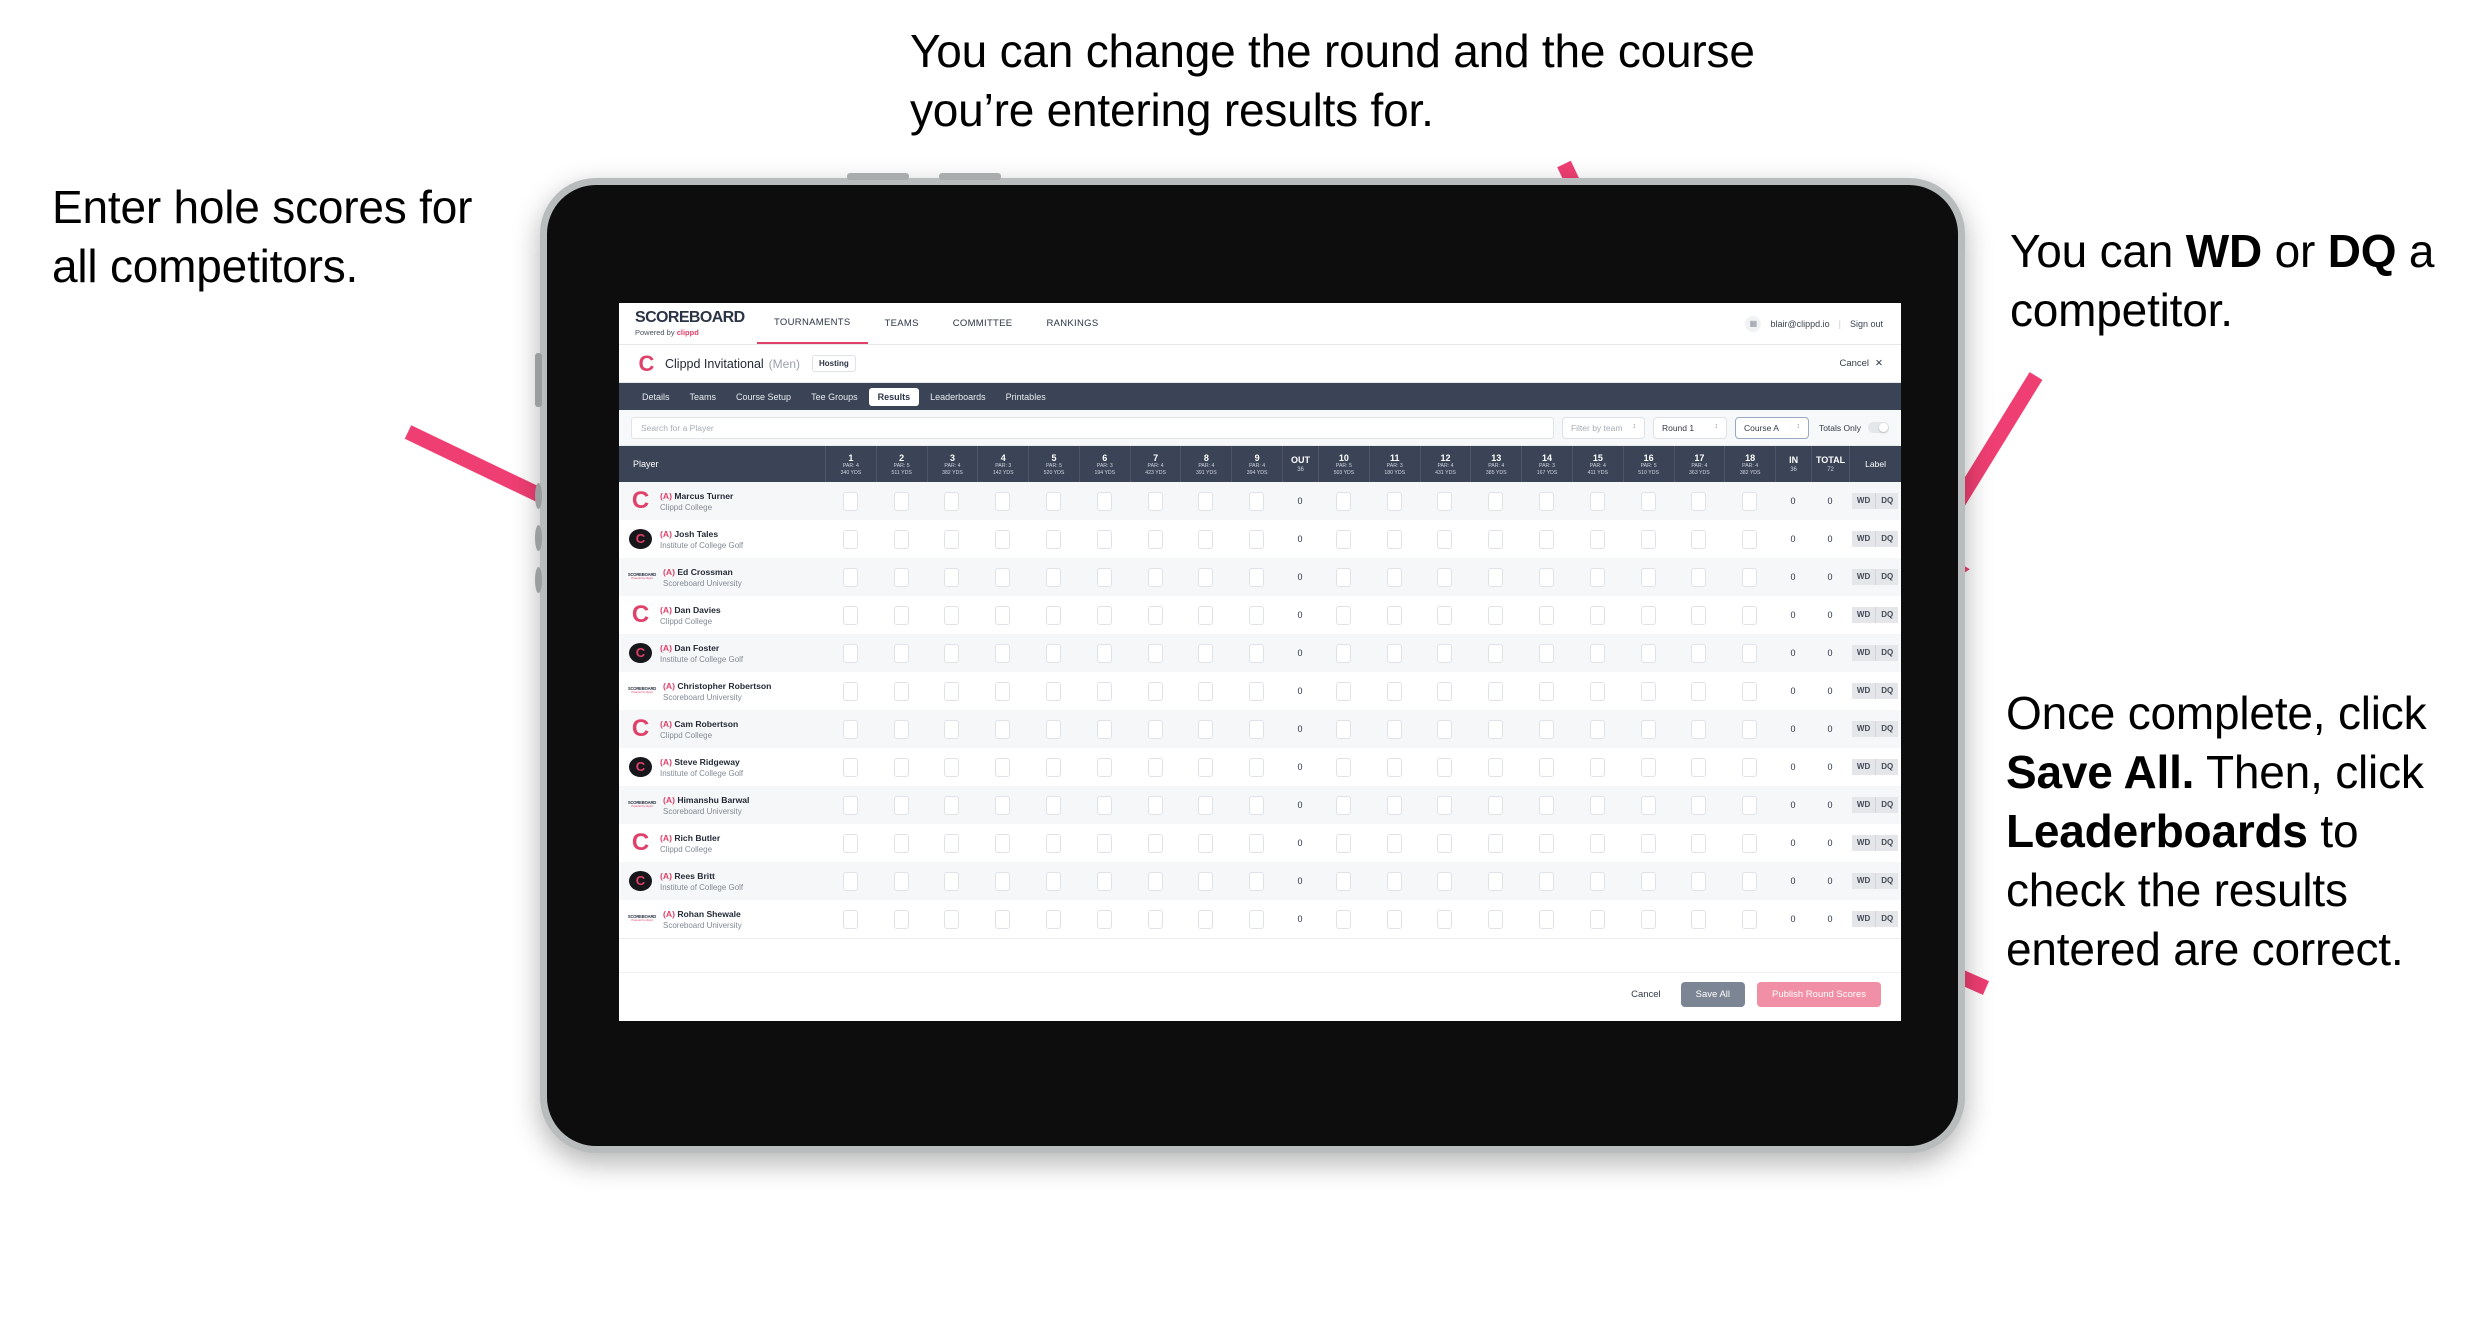 This screenshot has width=2489, height=1339. I want to click on sign-out-link: Sign out, so click(1866, 324).